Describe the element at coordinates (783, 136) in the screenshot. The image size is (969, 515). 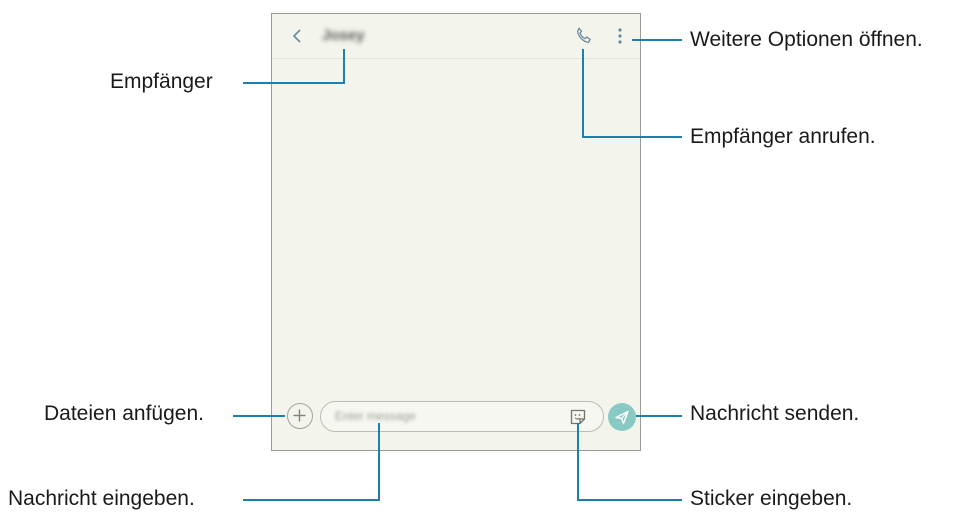
I see `label-call-recipient: Empfänger anrufen.` at that location.